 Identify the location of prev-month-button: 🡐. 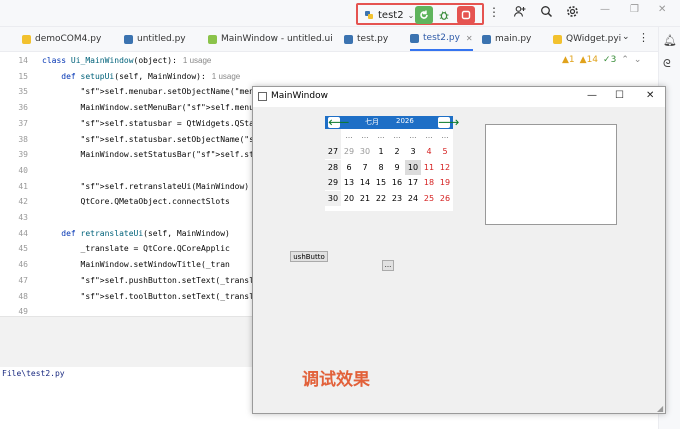
(338, 122).